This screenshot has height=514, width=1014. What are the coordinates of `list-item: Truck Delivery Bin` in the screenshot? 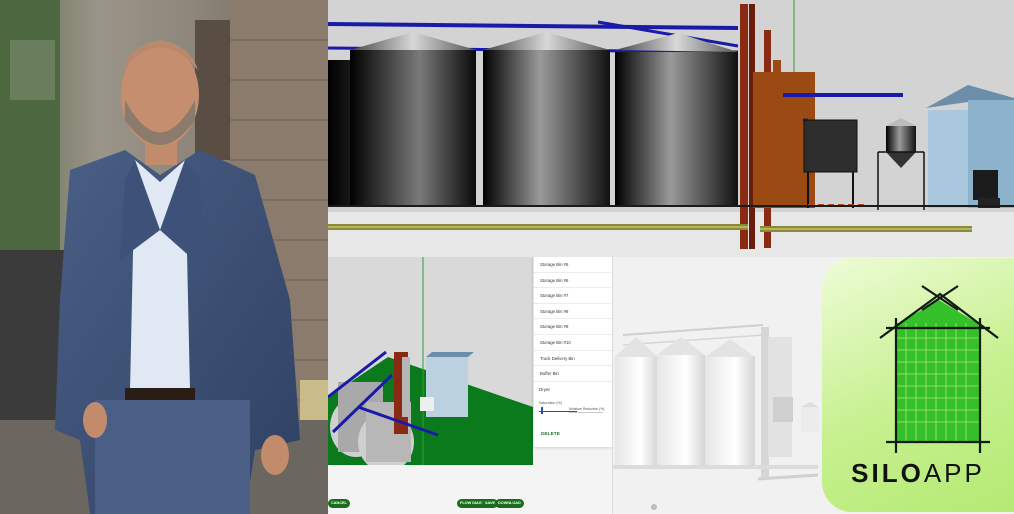 It's located at (573, 359).